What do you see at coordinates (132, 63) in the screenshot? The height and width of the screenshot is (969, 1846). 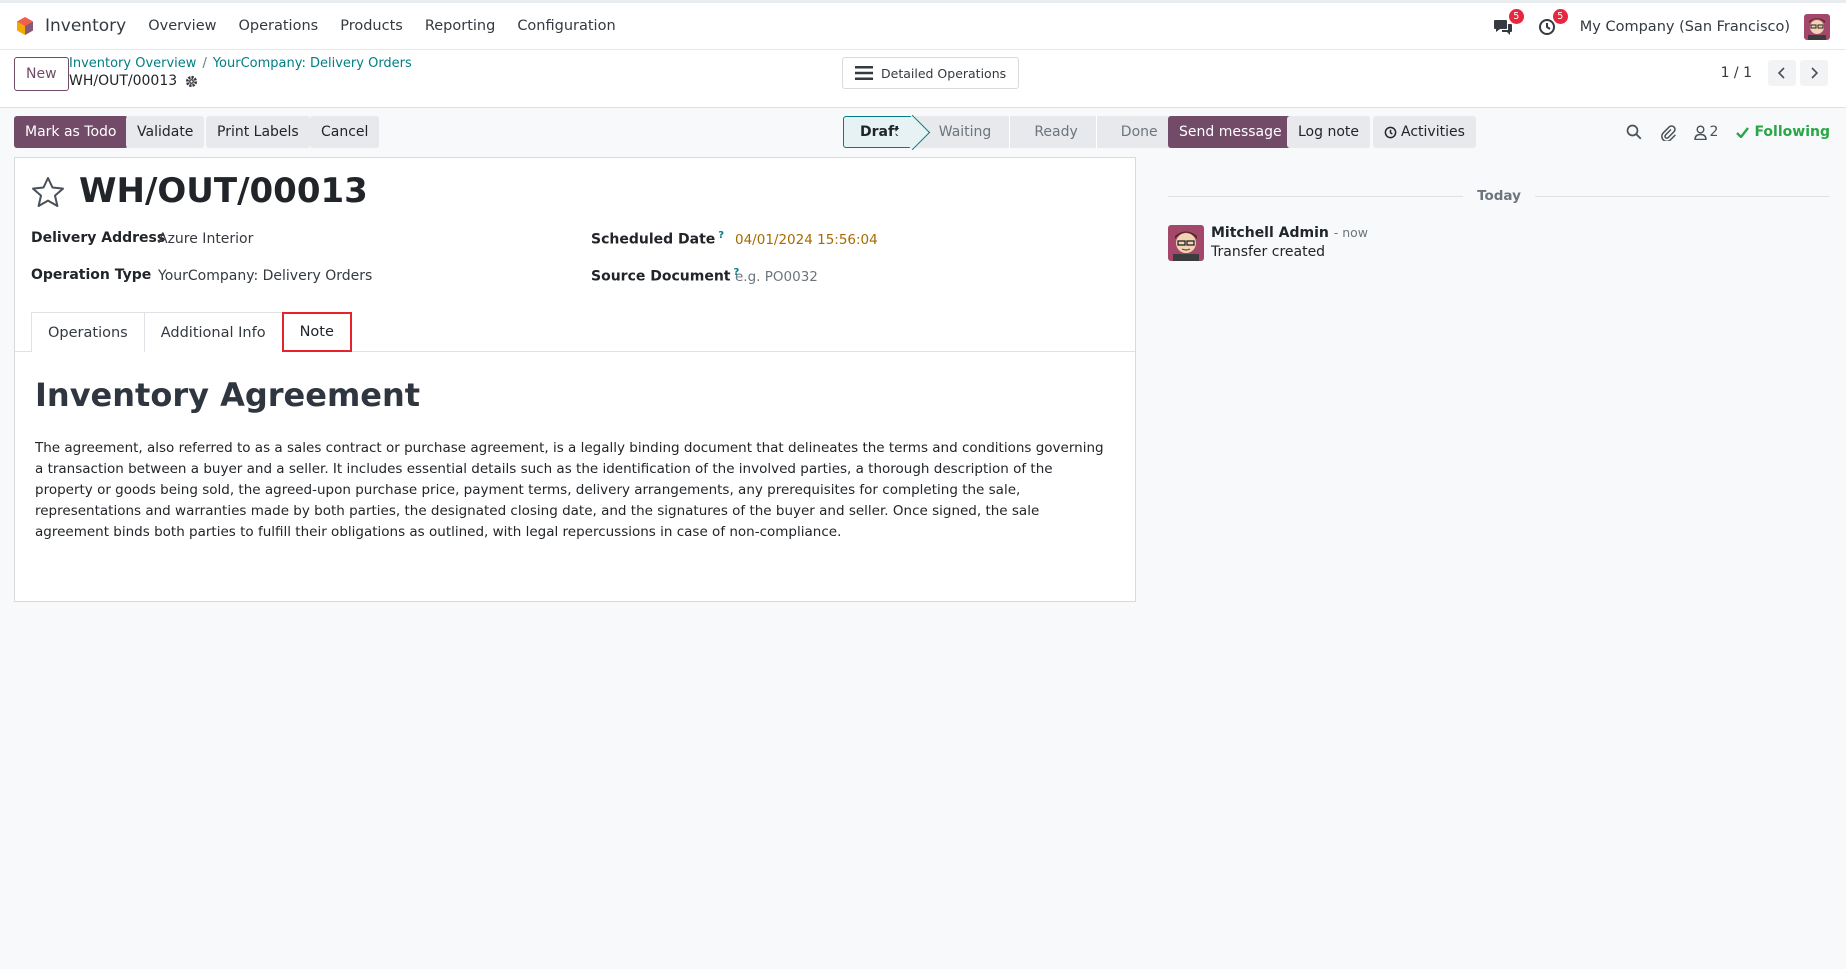 I see `breadcrumb-inventory-overview: Inventory Overview` at bounding box center [132, 63].